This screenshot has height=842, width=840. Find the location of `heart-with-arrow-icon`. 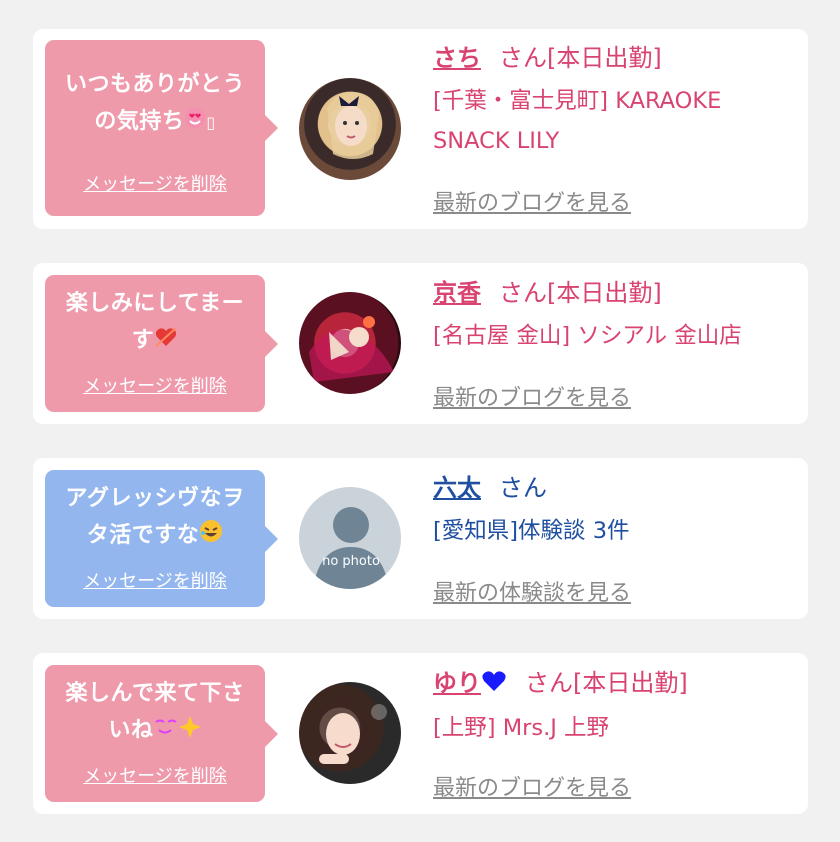

heart-with-arrow-icon is located at coordinates (166, 341).